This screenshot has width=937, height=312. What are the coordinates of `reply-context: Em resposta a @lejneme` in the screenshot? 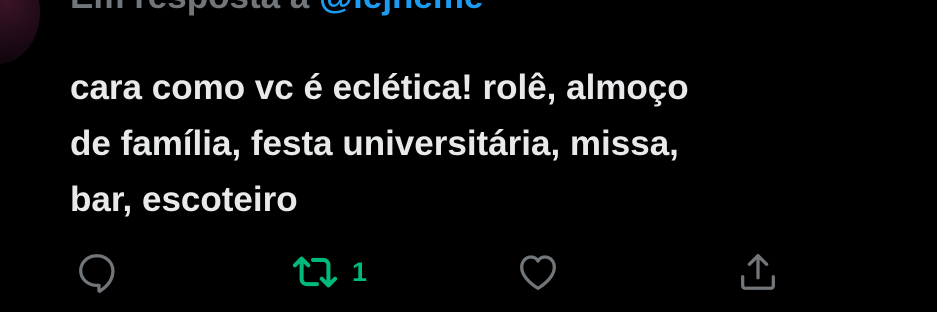 It's located at (277, 7).